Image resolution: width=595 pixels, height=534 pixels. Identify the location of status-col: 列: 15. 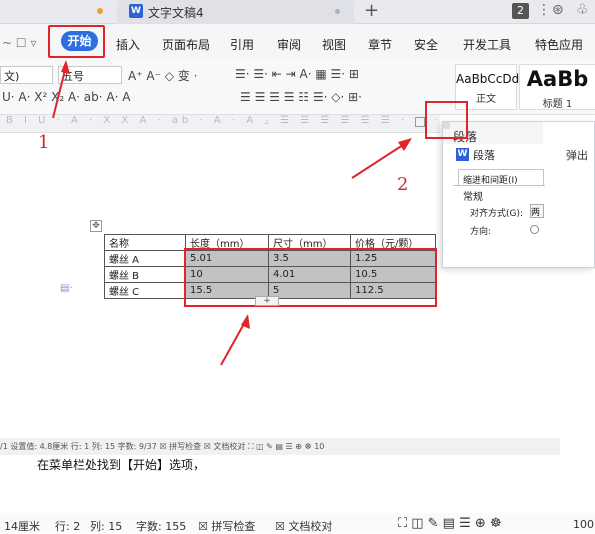
(106, 526).